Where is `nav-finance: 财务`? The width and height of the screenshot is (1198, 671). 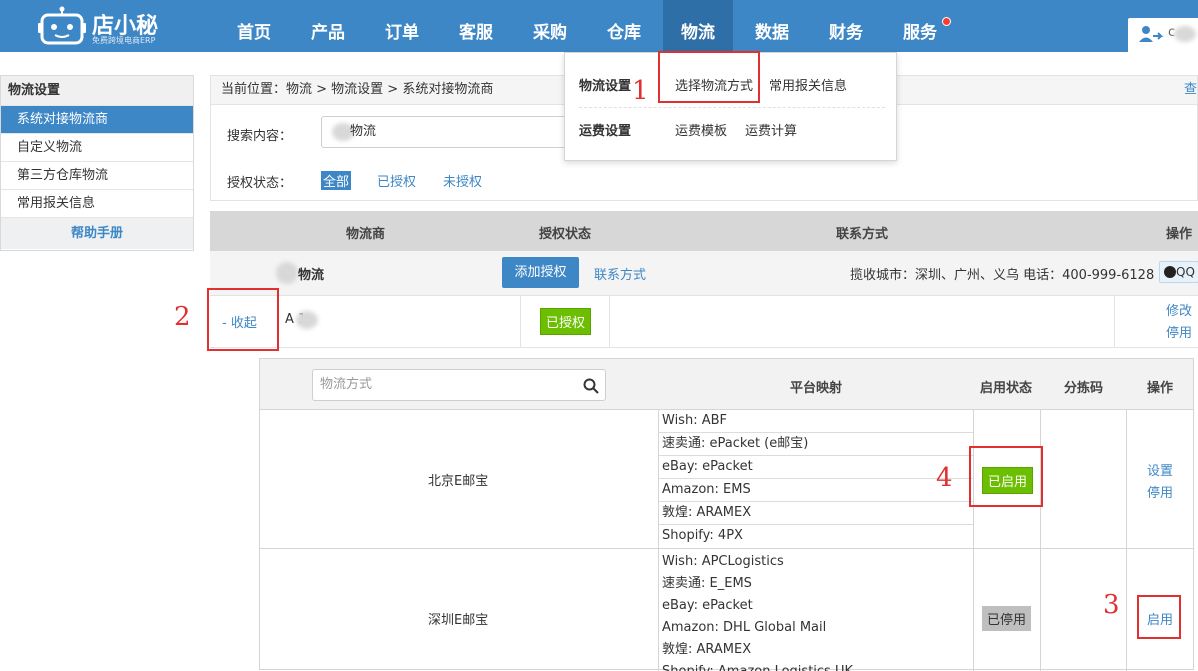 nav-finance: 财务 is located at coordinates (846, 26).